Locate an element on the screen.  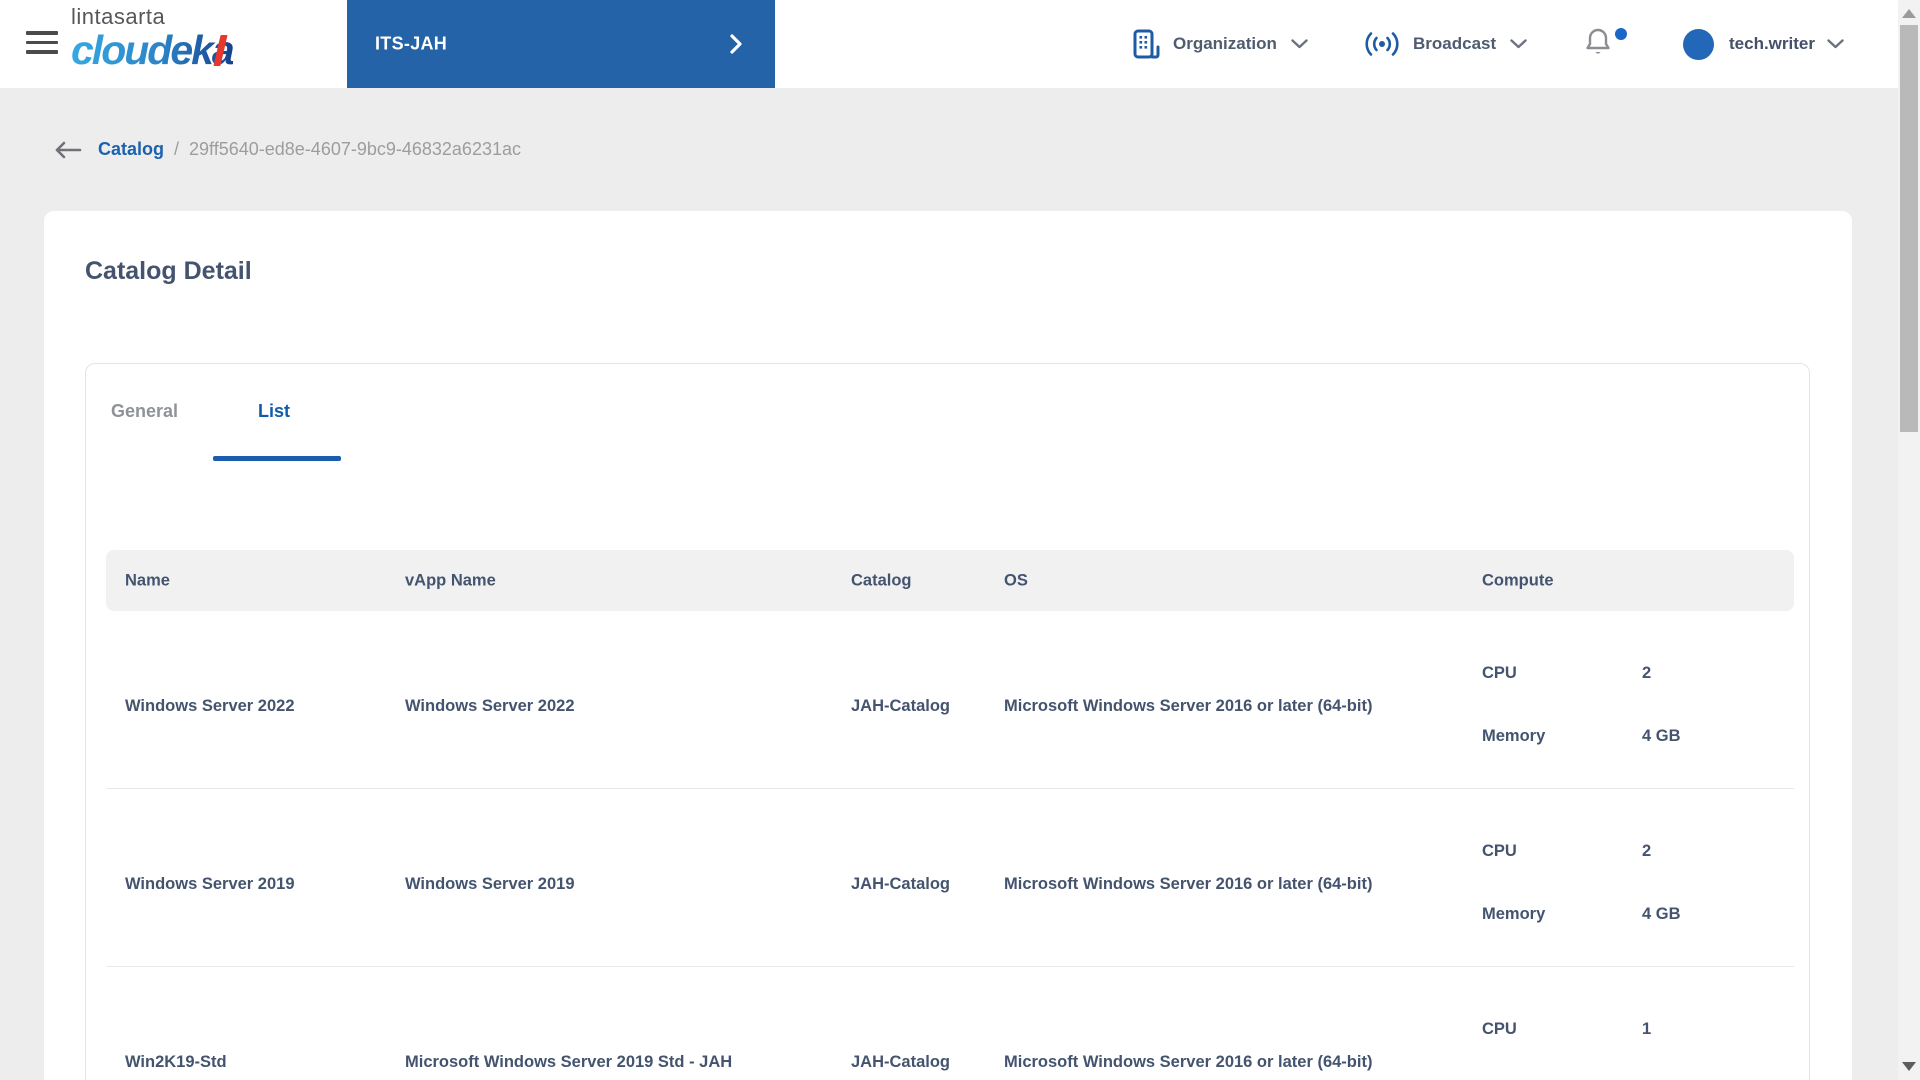
column-header-name: Name is located at coordinates (147, 580).